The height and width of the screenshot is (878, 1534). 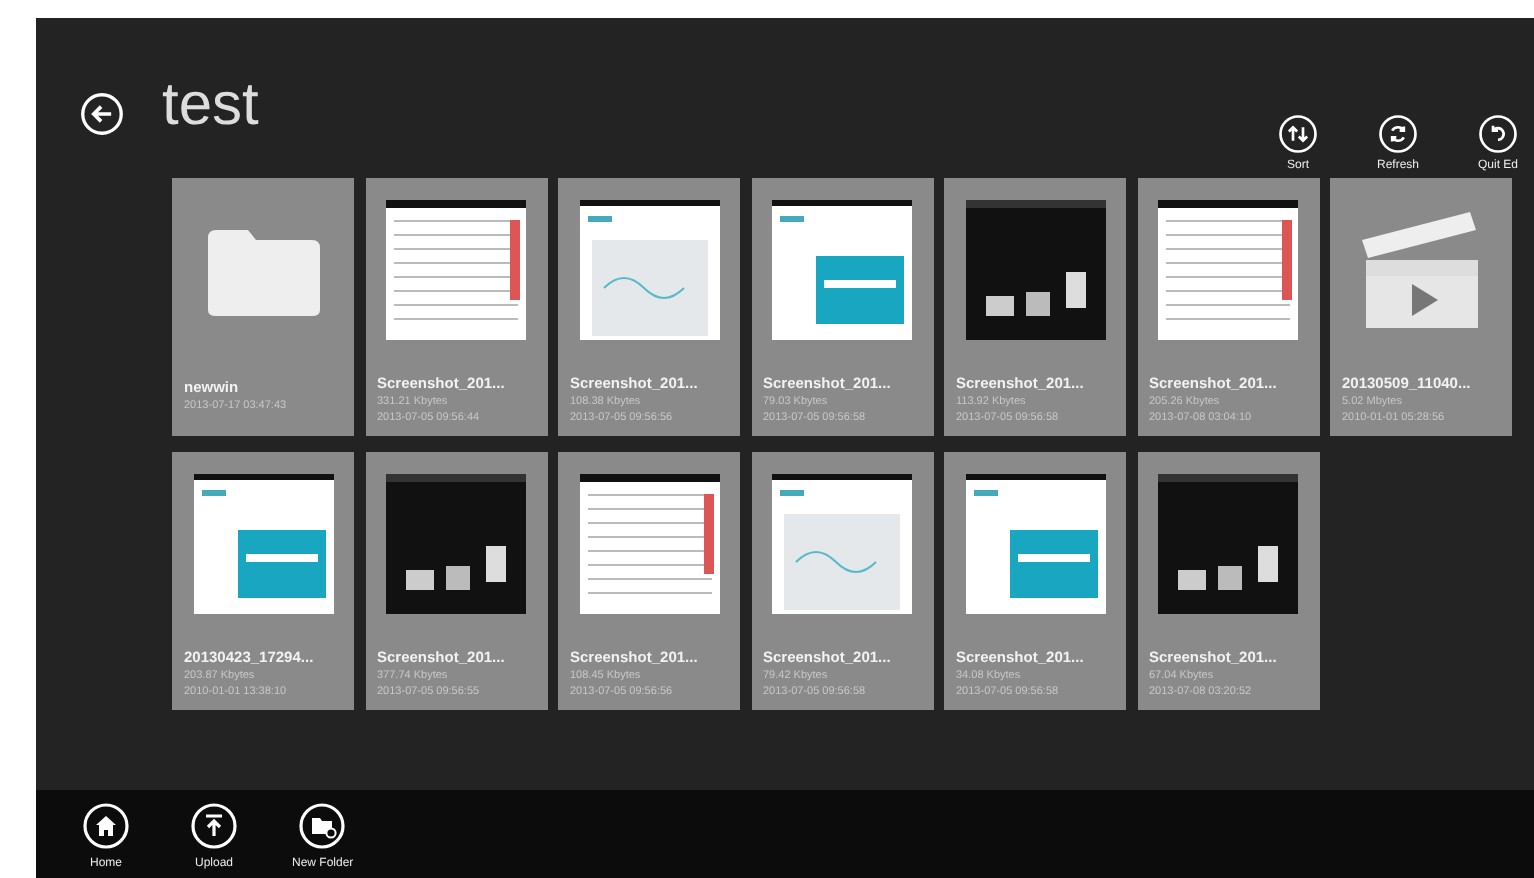 I want to click on home-icon, so click(x=106, y=826).